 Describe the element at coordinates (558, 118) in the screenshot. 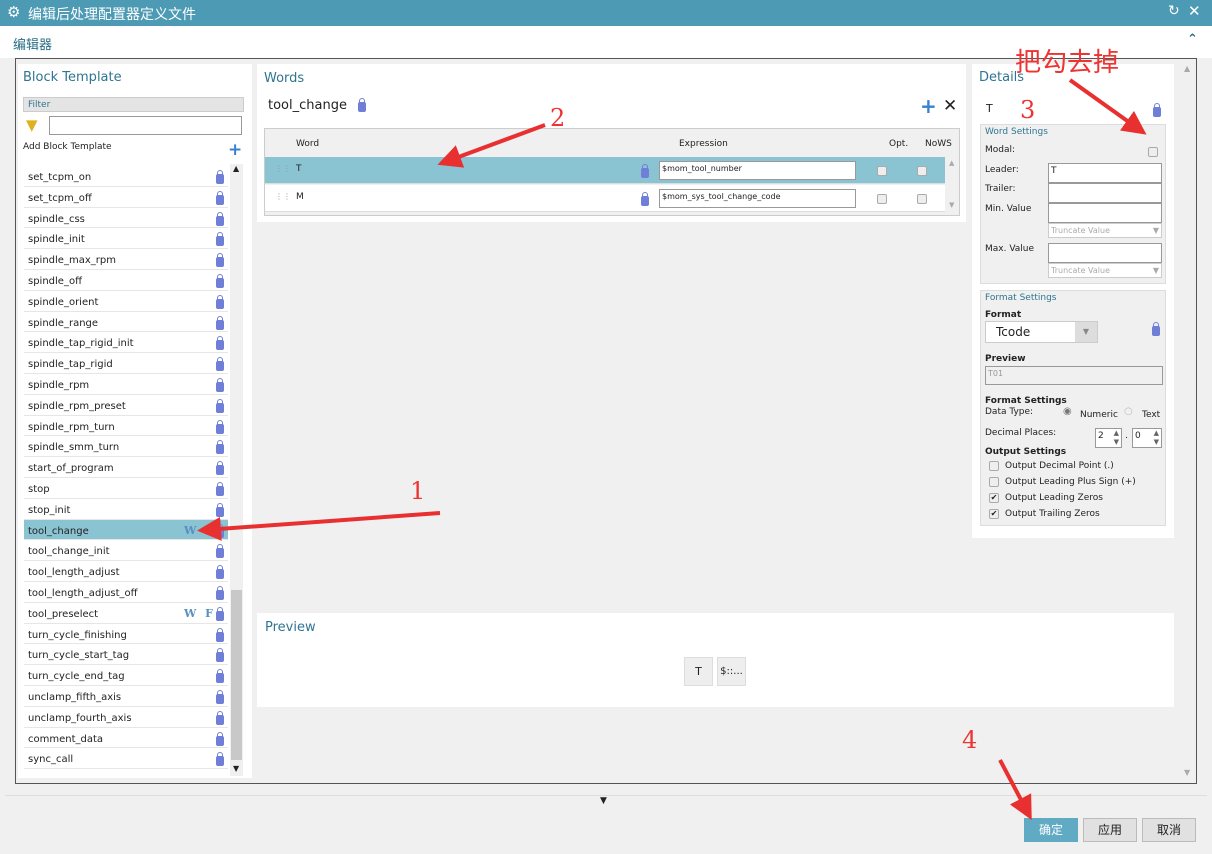

I see `annotation-2: 2` at that location.